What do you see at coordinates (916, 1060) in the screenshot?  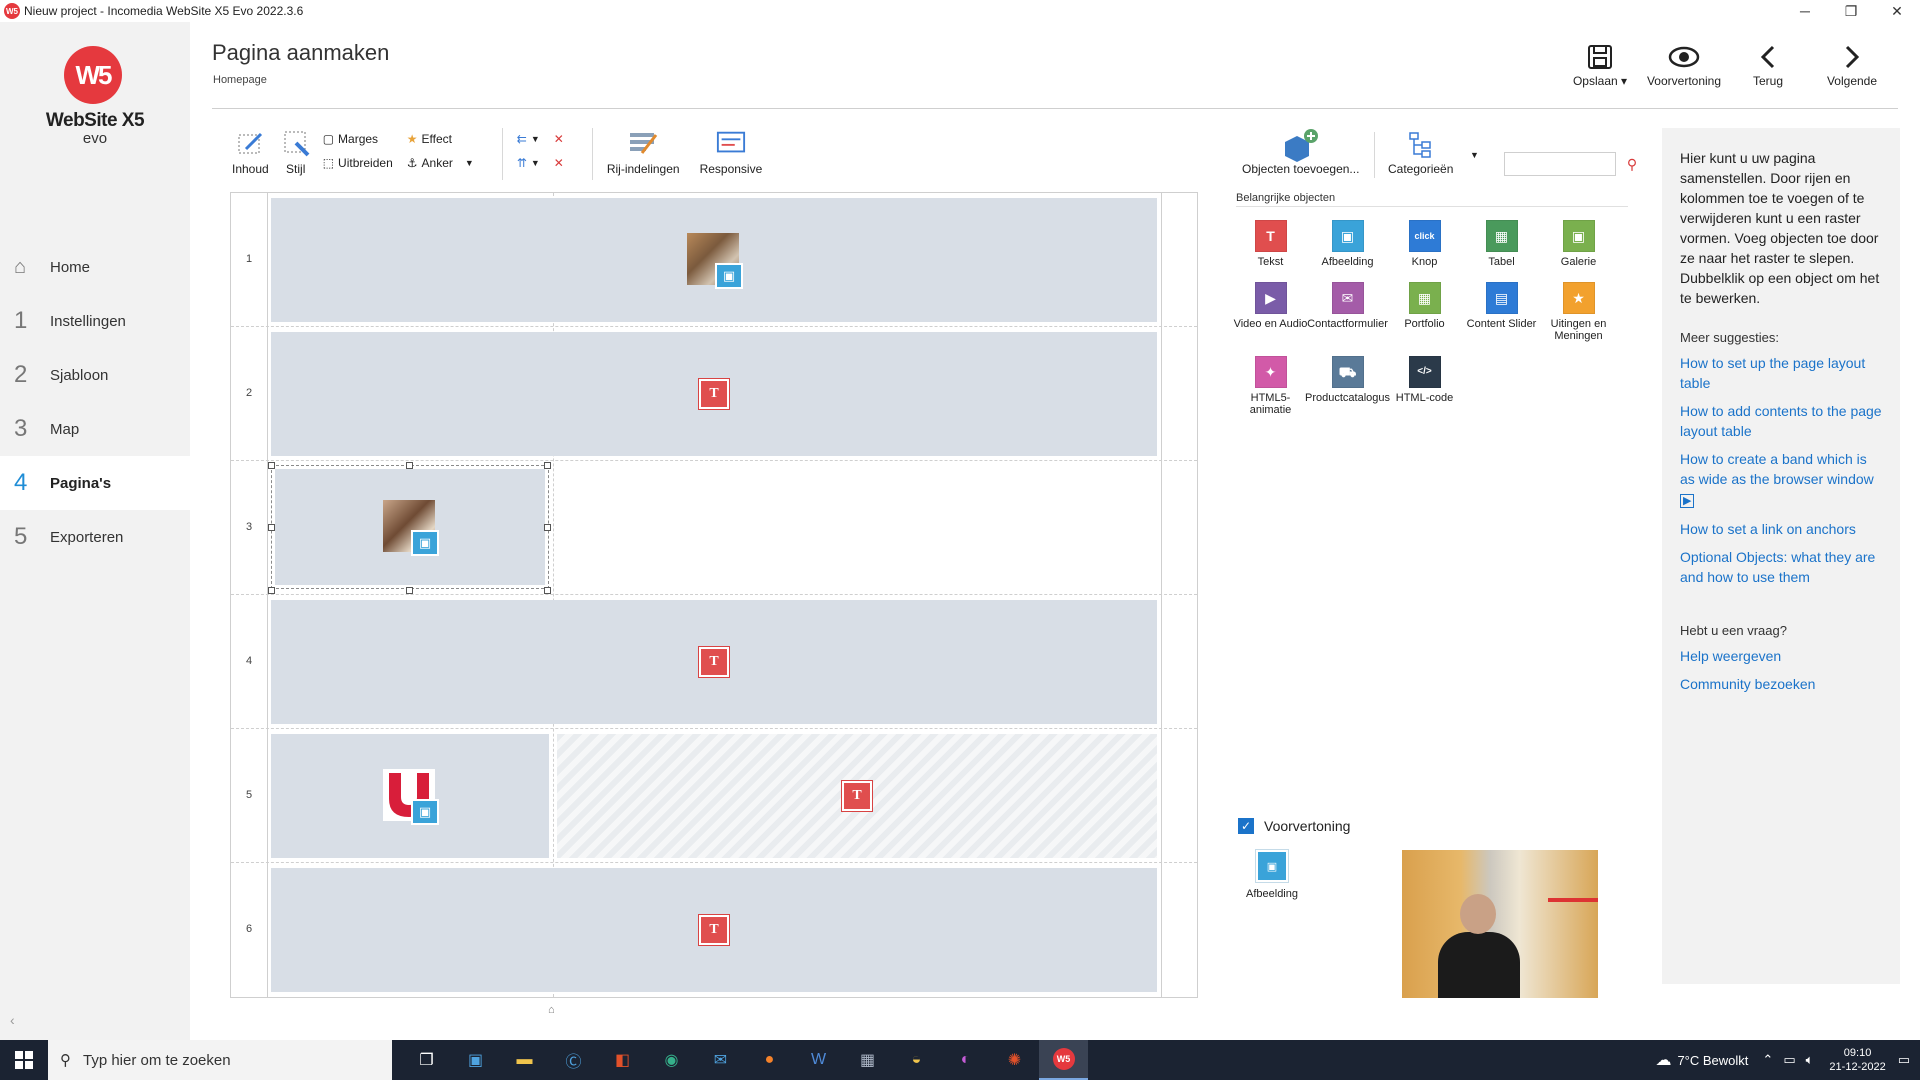 I see `app-icon: ◒` at bounding box center [916, 1060].